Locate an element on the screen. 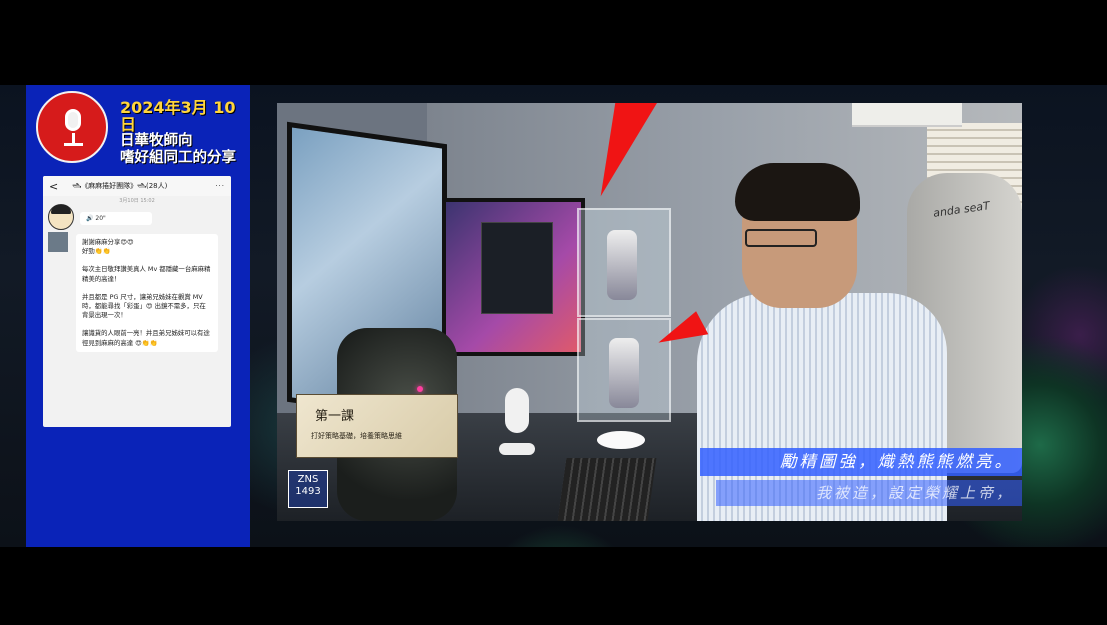 This screenshot has width=1107, height=625. more-icon: ··· is located at coordinates (220, 186).